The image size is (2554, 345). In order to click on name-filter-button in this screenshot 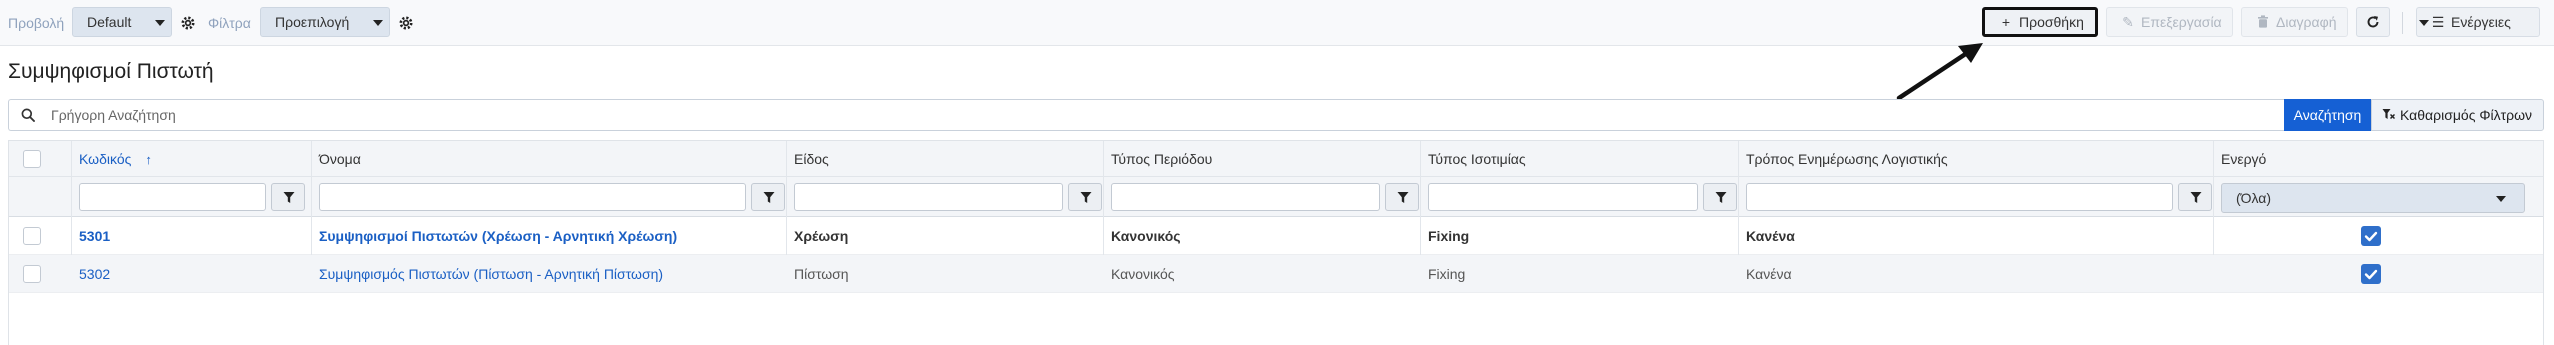, I will do `click(768, 197)`.